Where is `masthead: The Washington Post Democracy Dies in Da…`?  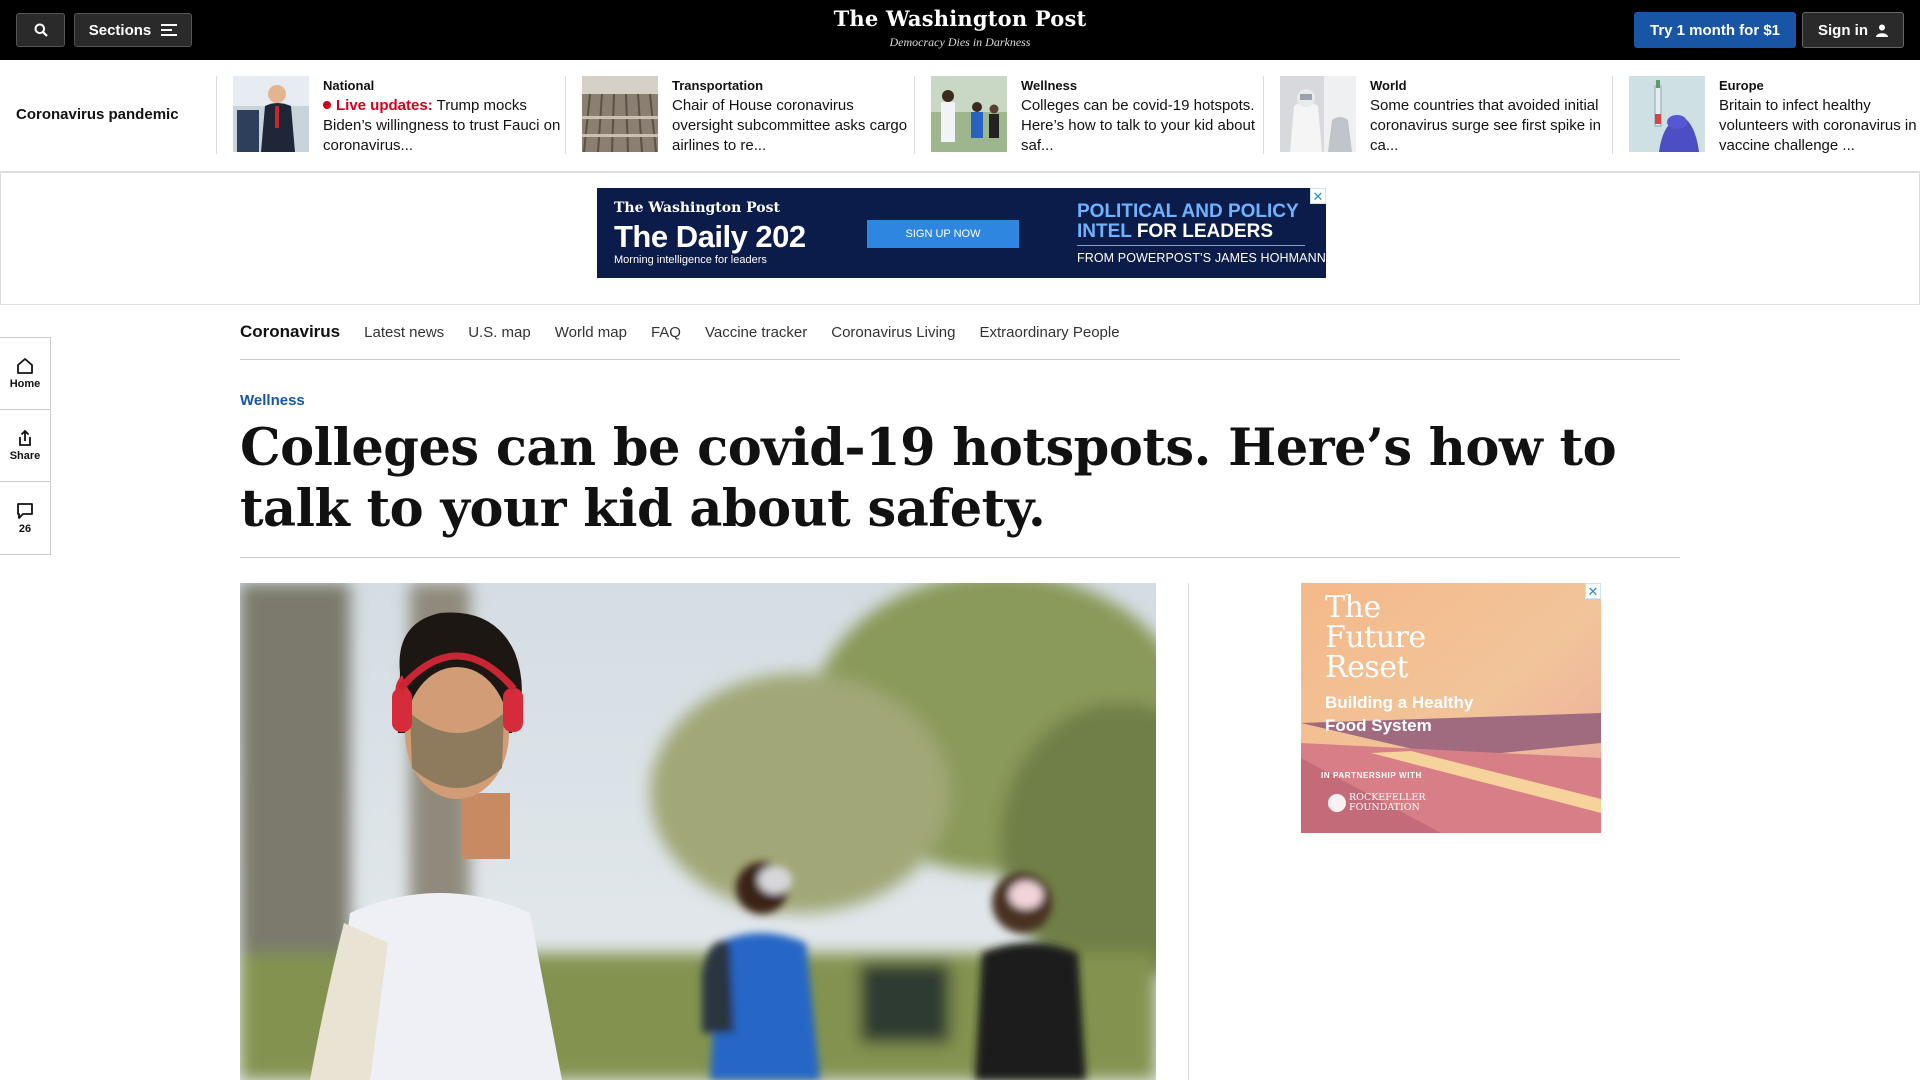
masthead: The Washington Post Democracy Dies in Da… is located at coordinates (960, 28).